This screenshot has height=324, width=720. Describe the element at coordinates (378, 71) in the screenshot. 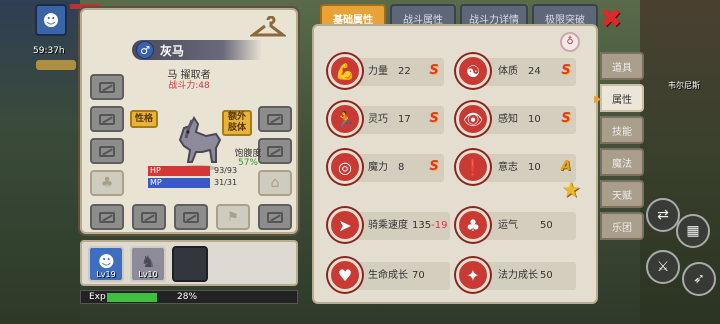

I see `attr-name: 力量` at that location.